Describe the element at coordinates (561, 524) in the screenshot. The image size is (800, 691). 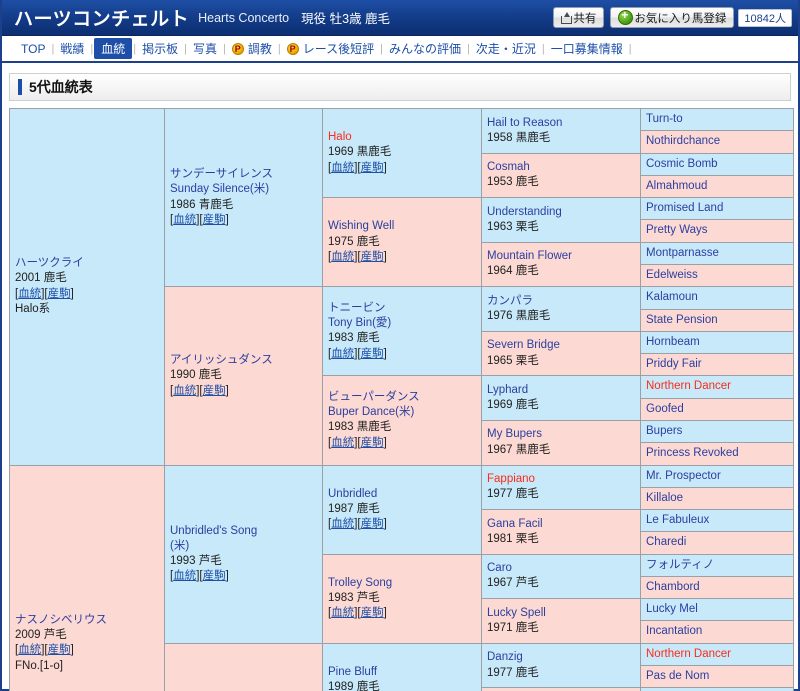
I see `horse-name: Gana Facil` at that location.